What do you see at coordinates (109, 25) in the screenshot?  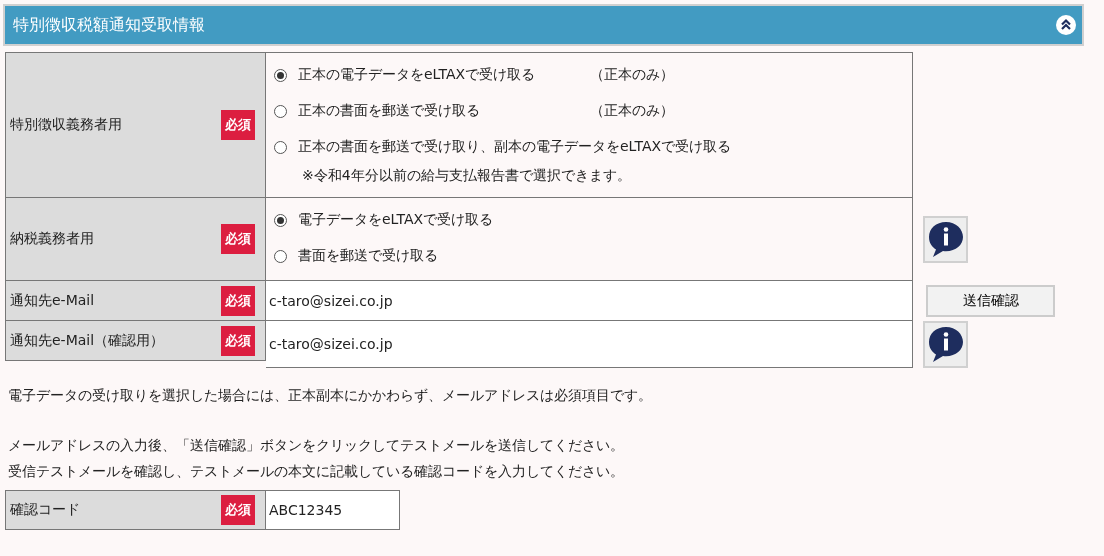 I see `panel-title: 特別徴収税額通知受取情報` at bounding box center [109, 25].